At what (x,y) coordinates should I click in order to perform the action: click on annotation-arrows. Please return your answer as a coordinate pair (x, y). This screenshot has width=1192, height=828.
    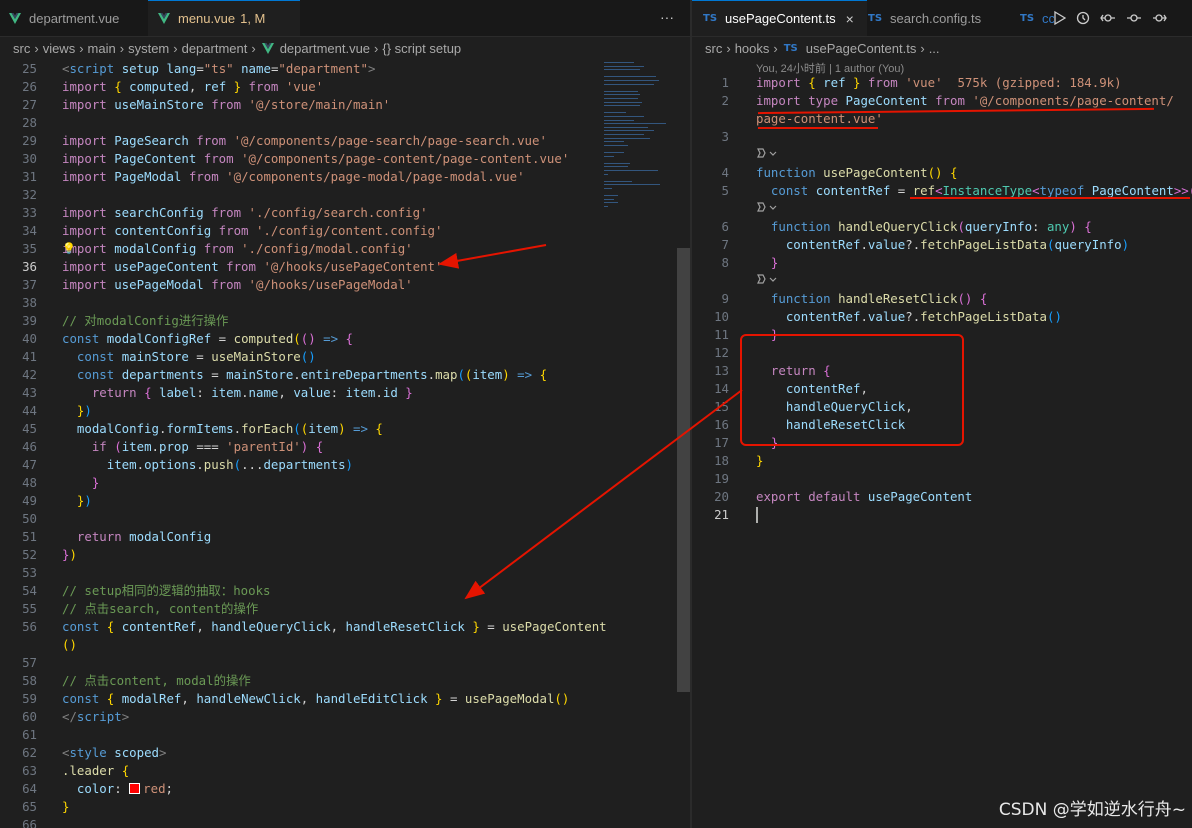
    Looking at the image, I should click on (590, 422).